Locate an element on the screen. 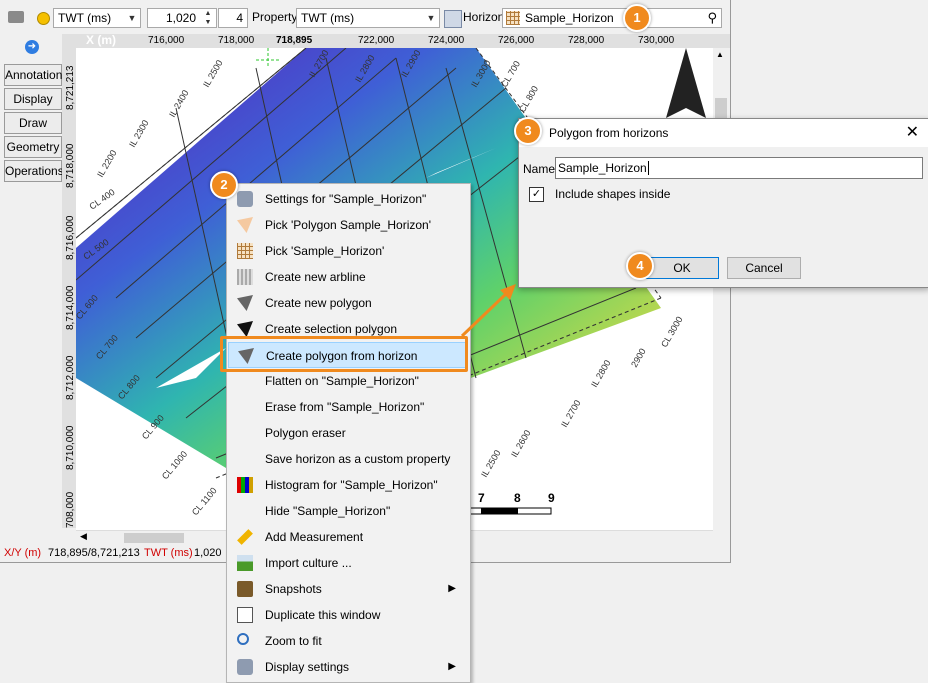  step-badge-3: 3 is located at coordinates (528, 131).